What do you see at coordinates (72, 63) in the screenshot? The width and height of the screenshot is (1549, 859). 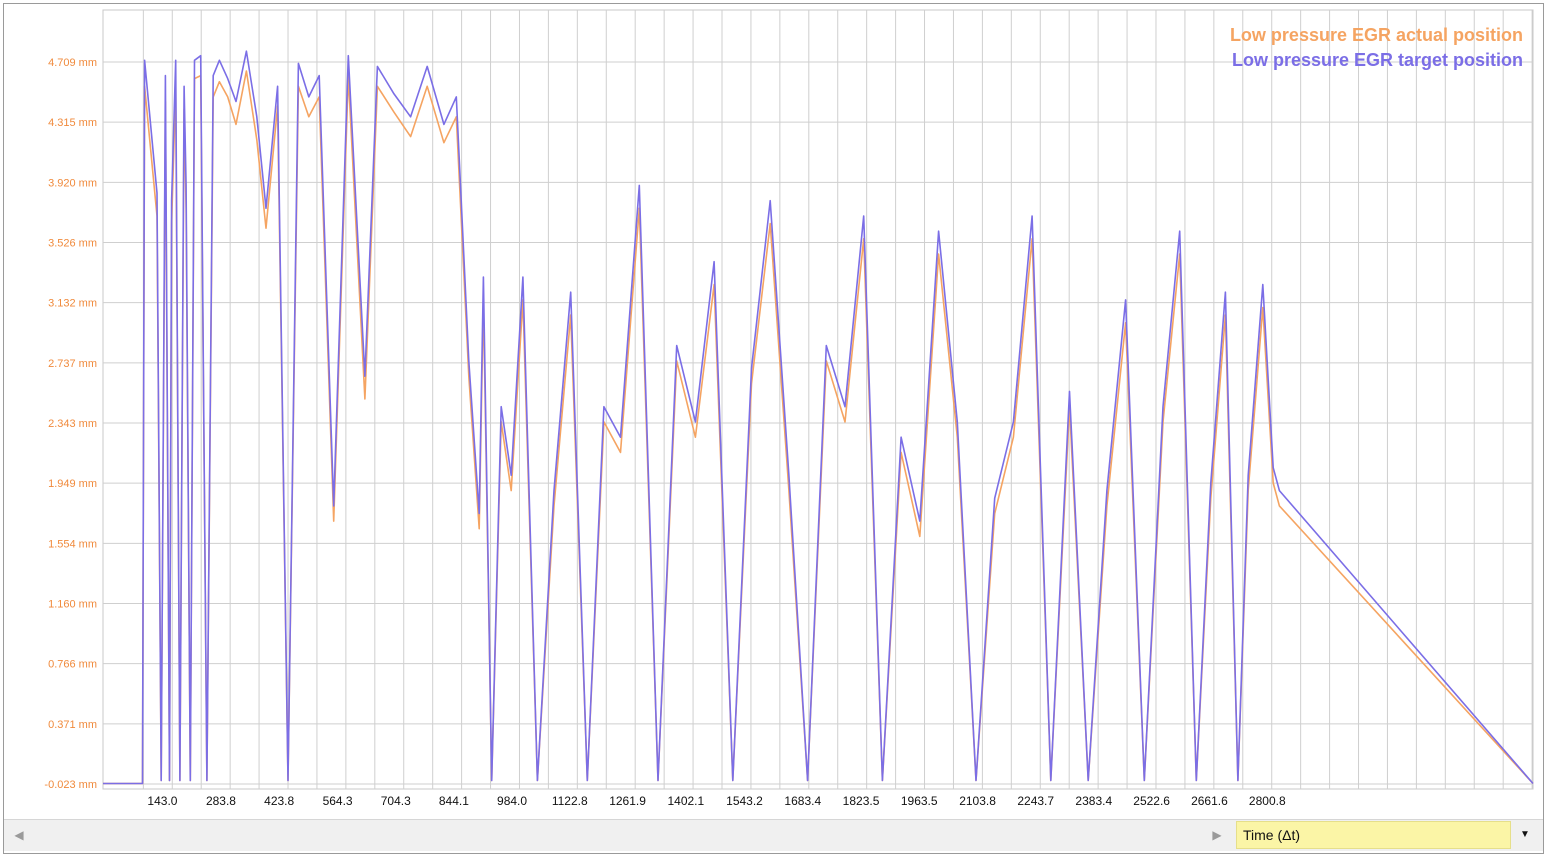 I see `y-tick-label: 4.709 mm` at bounding box center [72, 63].